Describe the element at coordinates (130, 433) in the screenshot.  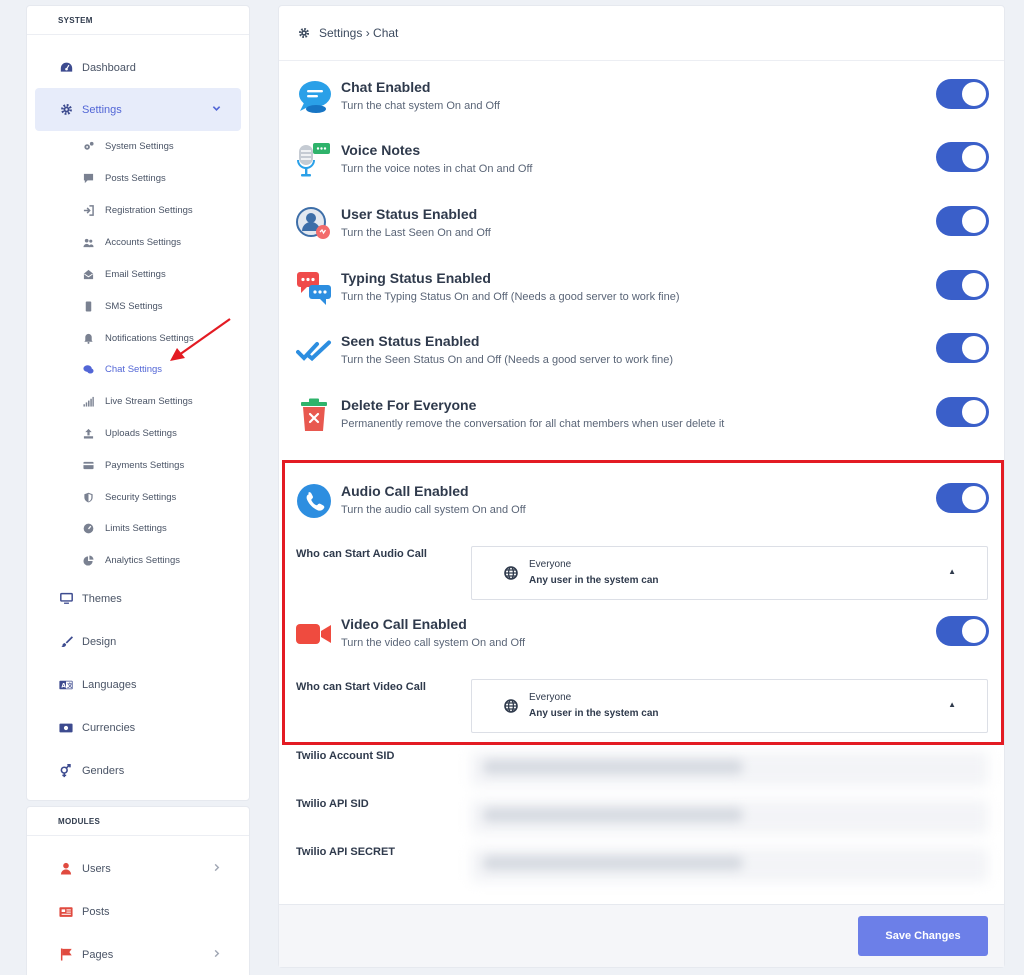
I see `sidebar-subitem-uploads-settings: Uploads Settings` at that location.